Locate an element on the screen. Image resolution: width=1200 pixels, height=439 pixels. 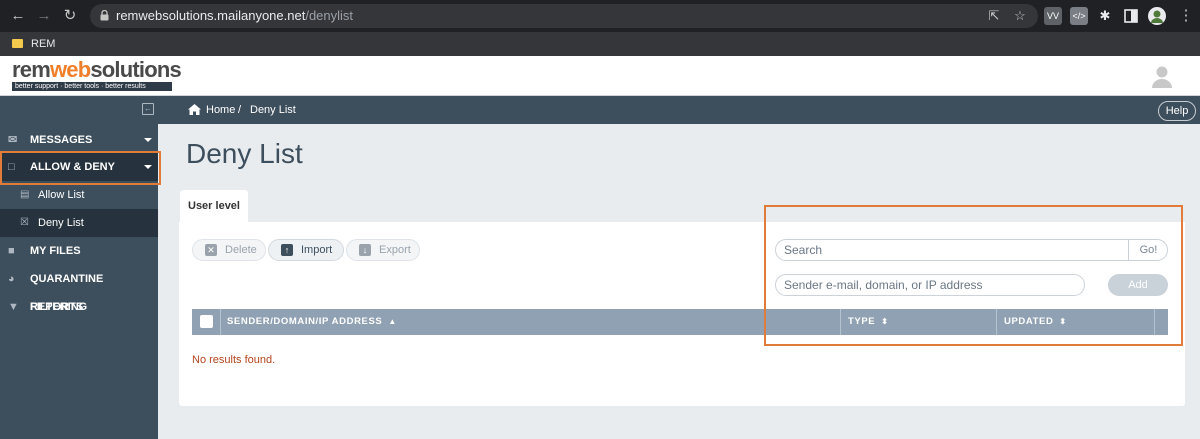
deny-list-icon: ☒ is located at coordinates (24, 222).